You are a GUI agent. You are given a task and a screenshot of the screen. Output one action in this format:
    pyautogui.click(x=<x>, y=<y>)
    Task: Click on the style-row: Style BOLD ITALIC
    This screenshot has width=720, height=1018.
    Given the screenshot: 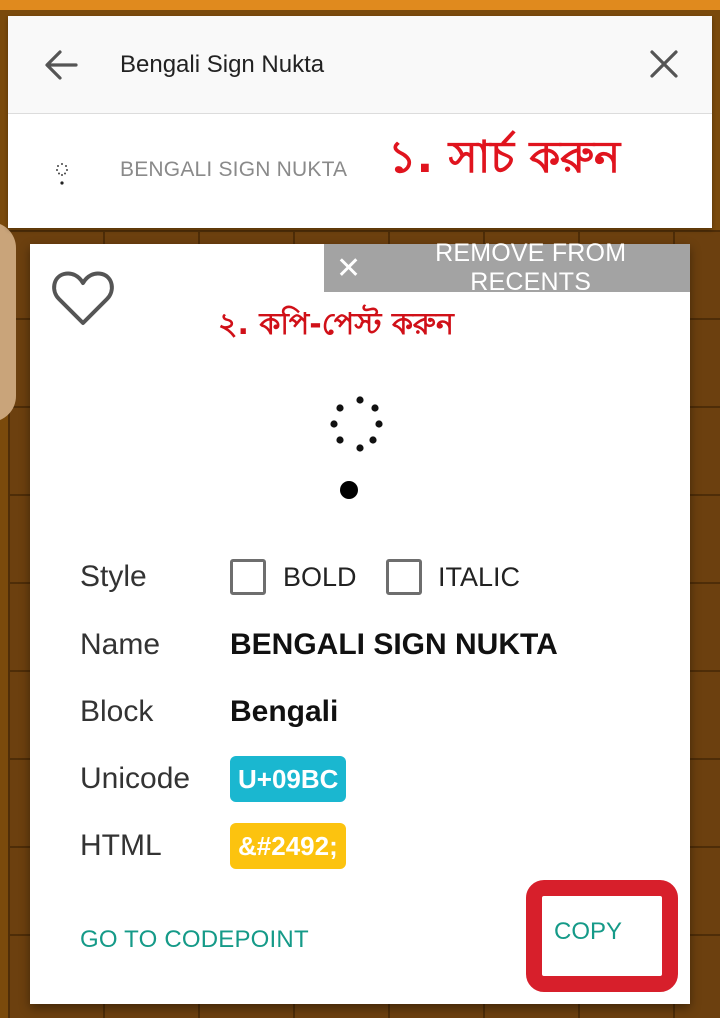 What is the action you would take?
    pyautogui.click(x=380, y=577)
    